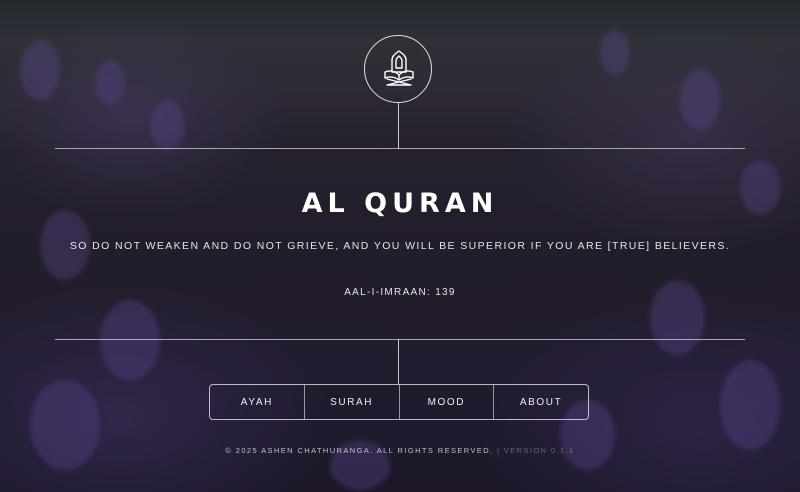  I want to click on verse-reference: AAL-I-IMRAAN: 139, so click(400, 292).